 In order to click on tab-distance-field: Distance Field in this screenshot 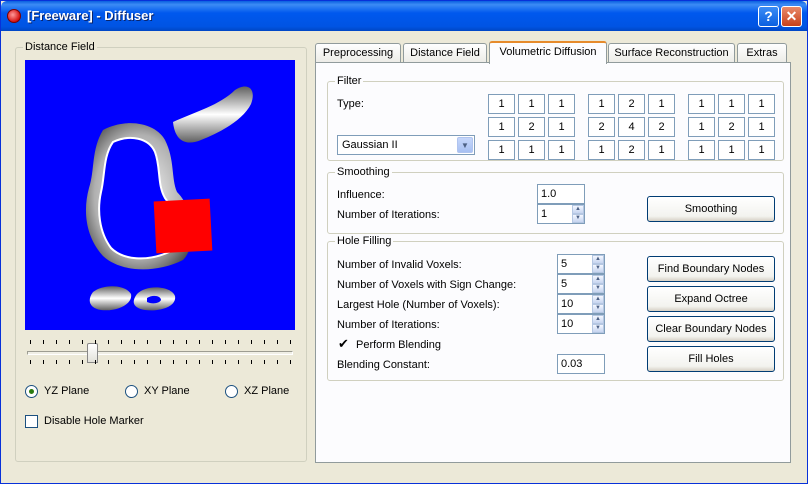, I will do `click(445, 53)`.